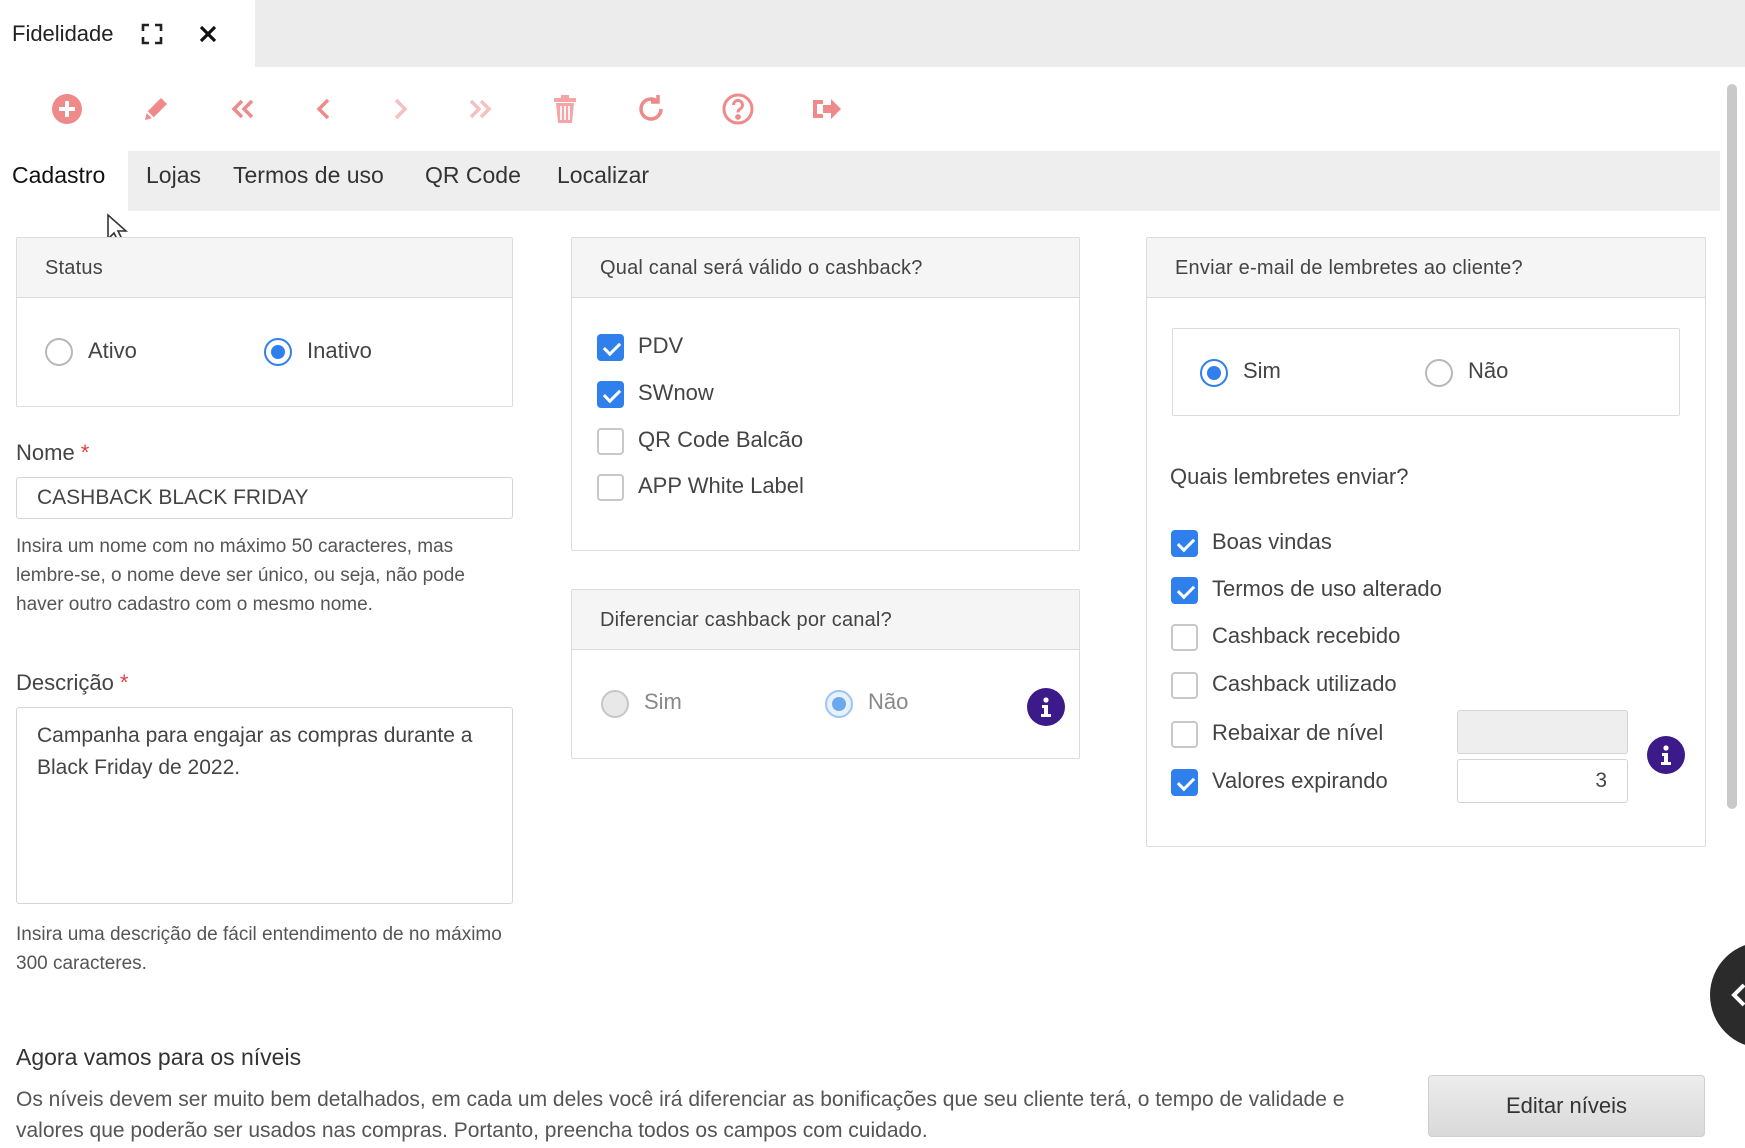 The image size is (1745, 1148). I want to click on email-nao-radio, so click(1439, 373).